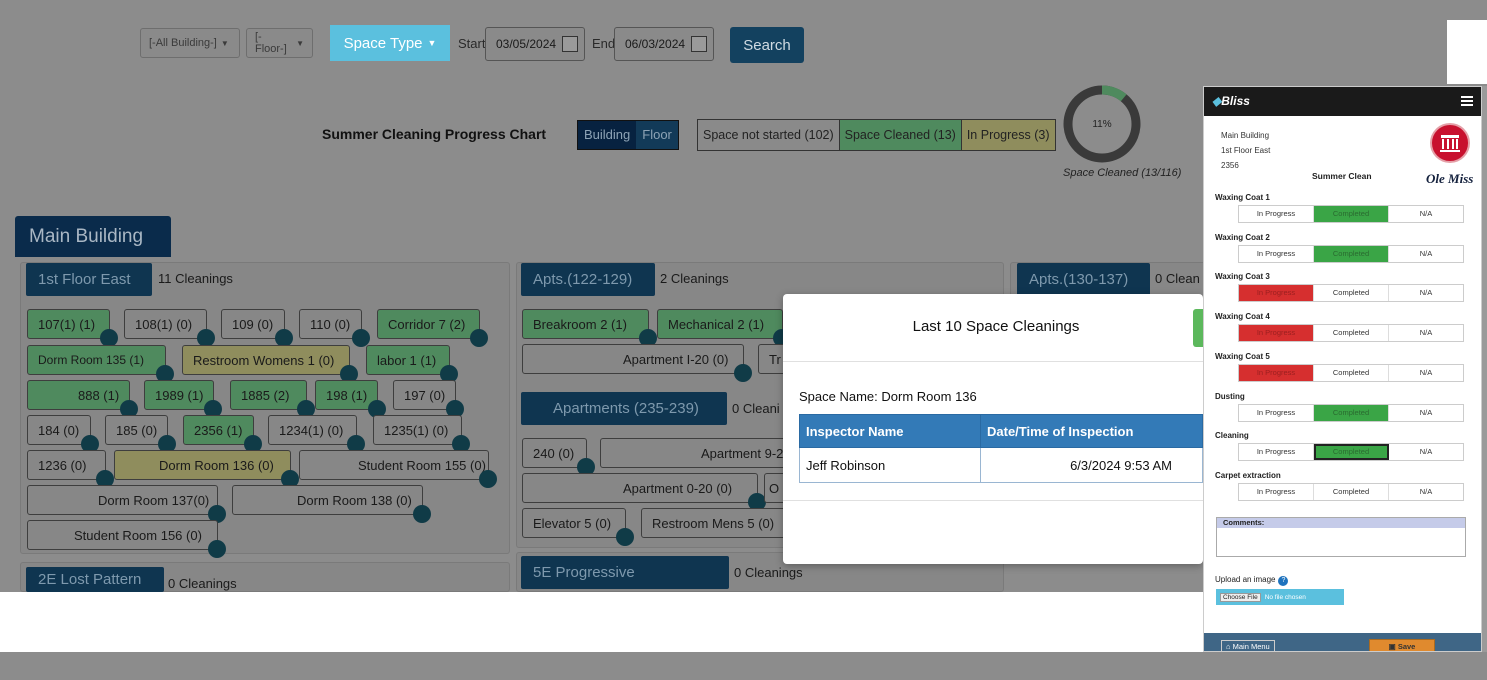 The width and height of the screenshot is (1487, 680). I want to click on scrollbar, so click(1484, 369).